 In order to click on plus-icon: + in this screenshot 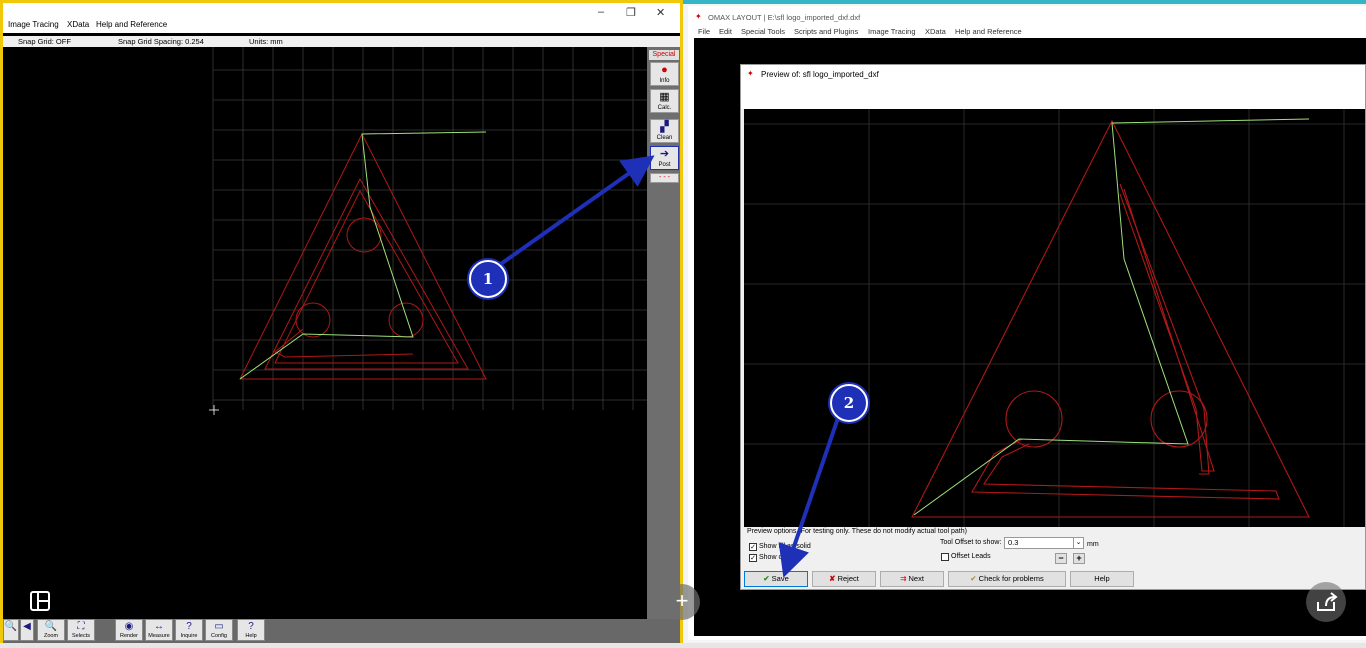, I will do `click(682, 600)`.